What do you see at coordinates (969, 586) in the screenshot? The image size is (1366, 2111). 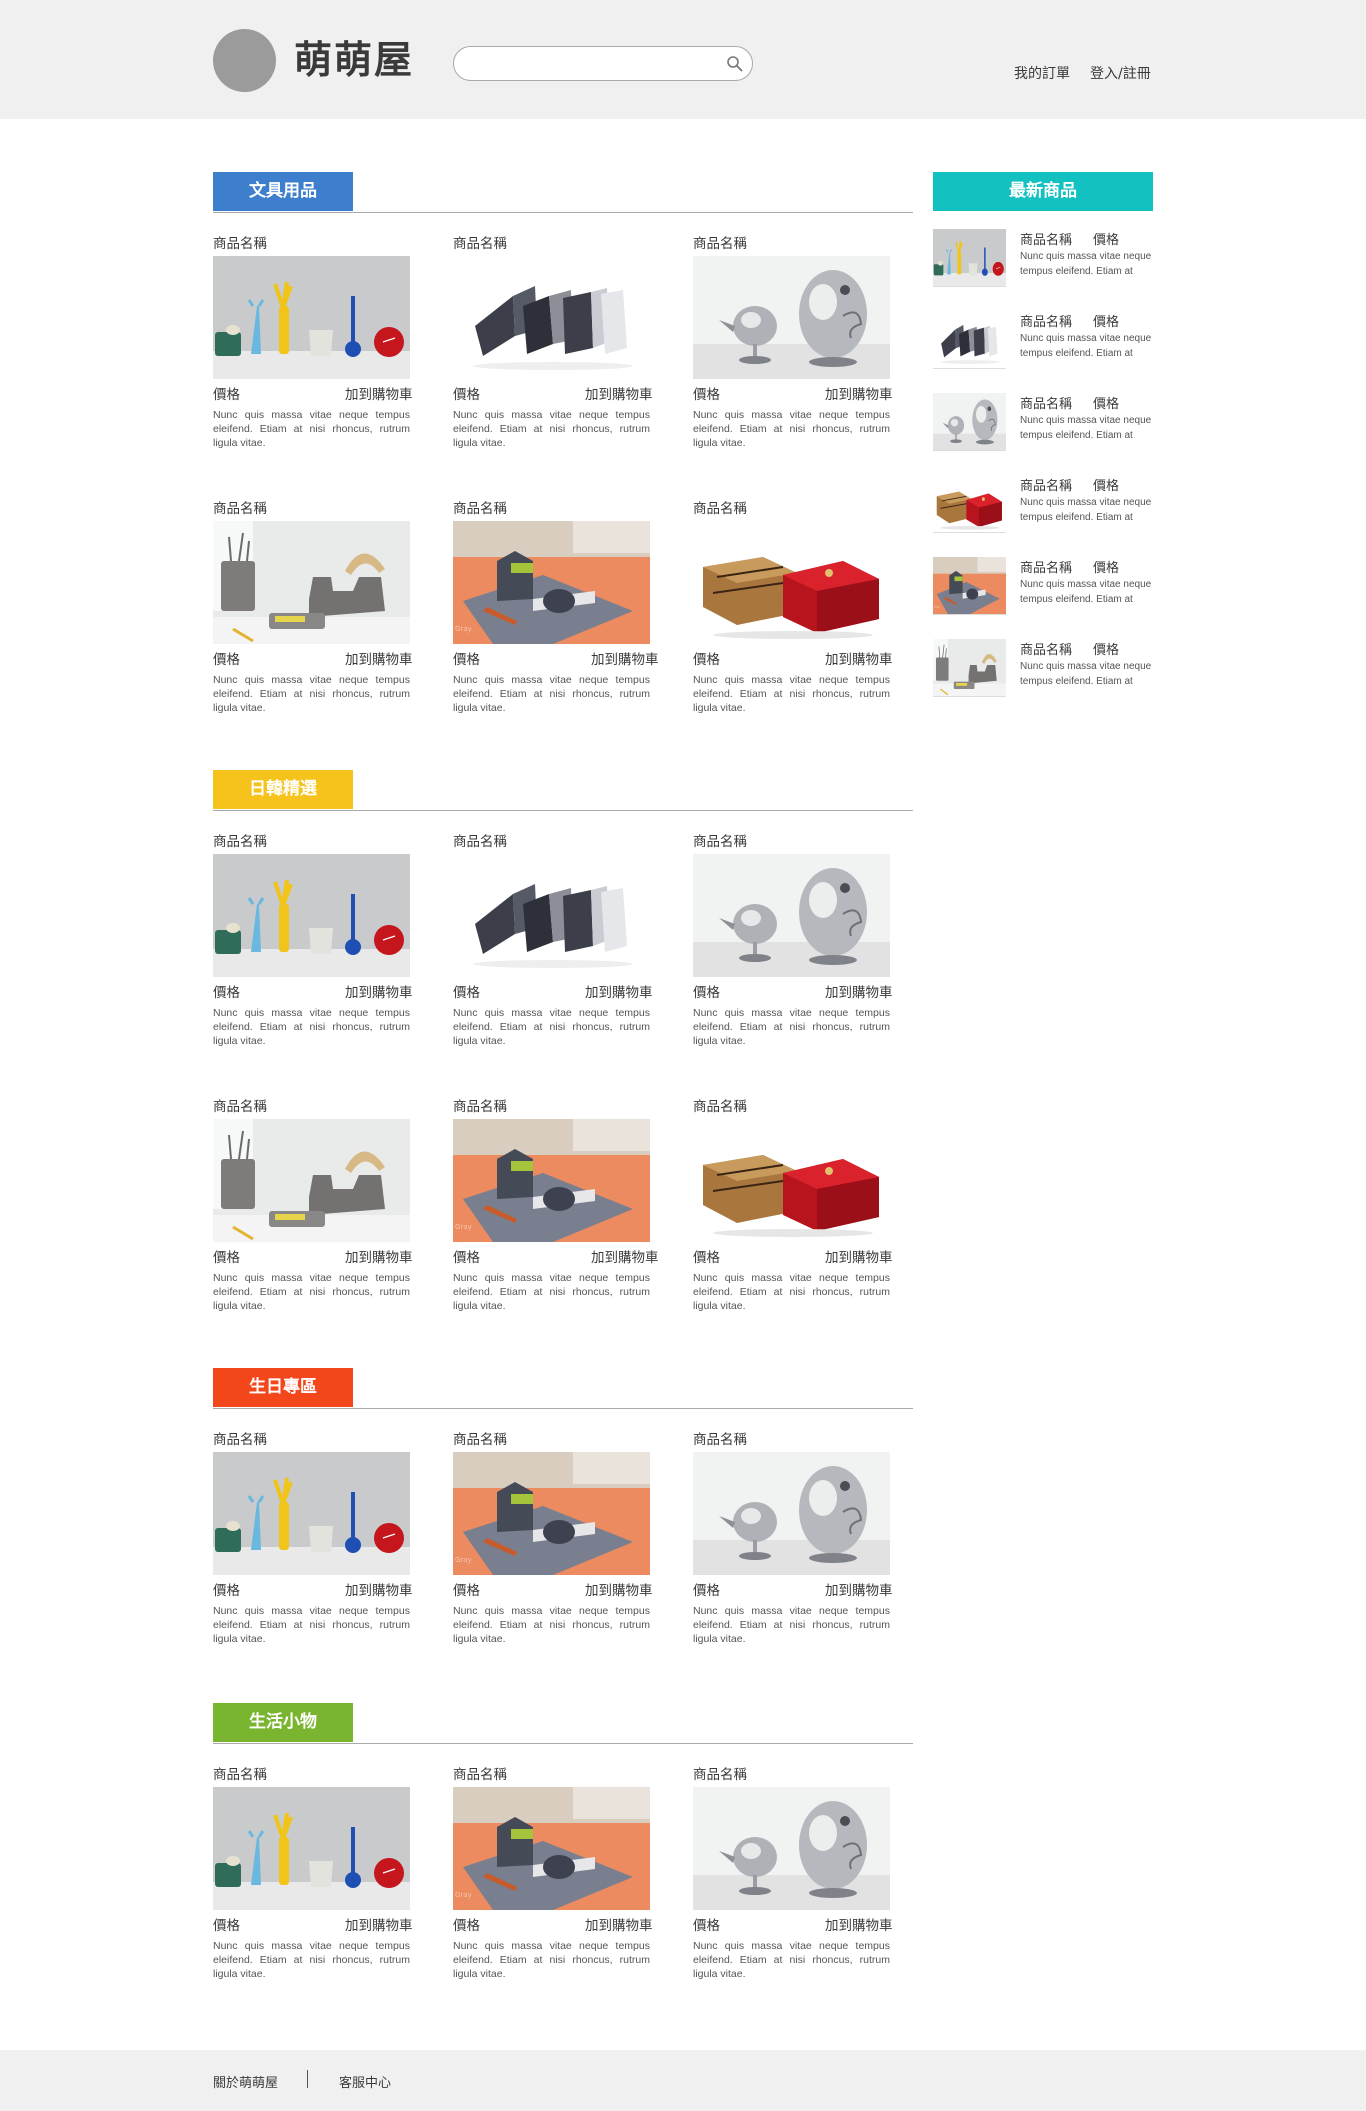 I see `newest-product-thumbnail: Gray` at bounding box center [969, 586].